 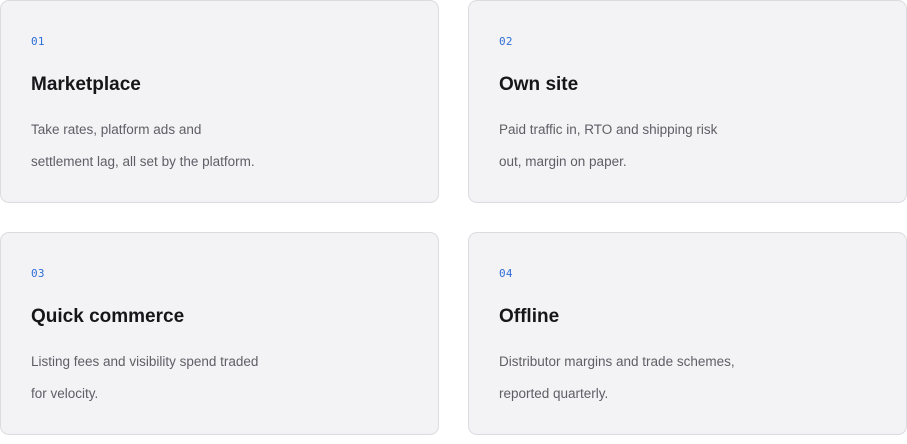 What do you see at coordinates (539, 84) in the screenshot?
I see `card-title: Own site` at bounding box center [539, 84].